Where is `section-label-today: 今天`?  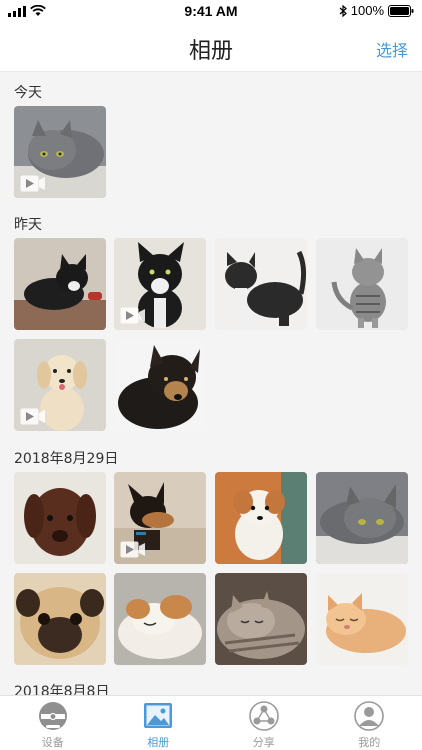
section-label-today: 今天 is located at coordinates (28, 93).